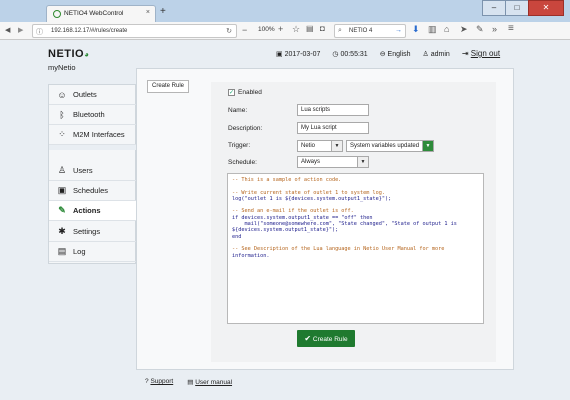  I want to click on device-name: myNetio, so click(62, 67).